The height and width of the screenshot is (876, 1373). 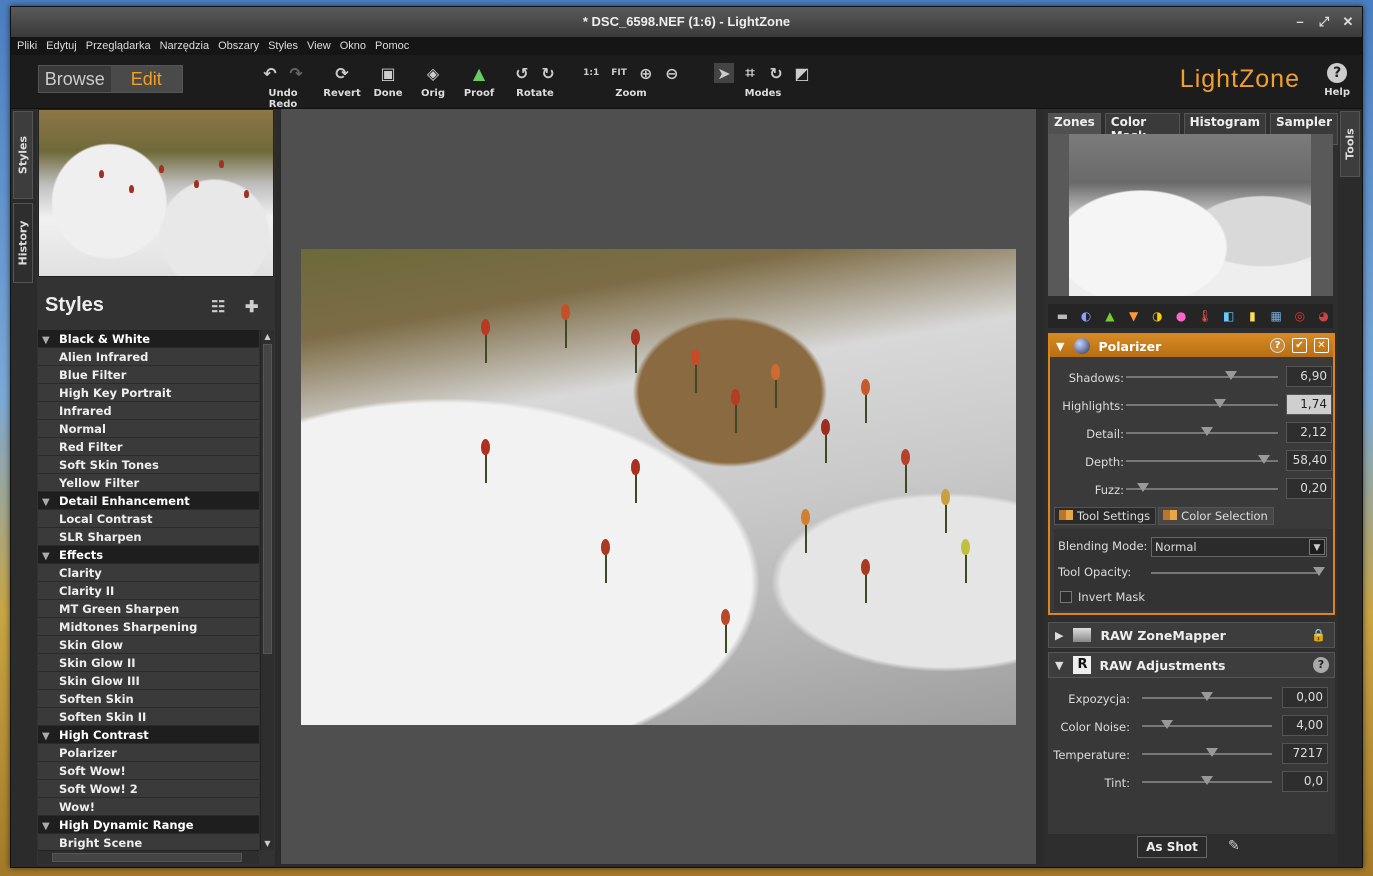 I want to click on slider-value-field: 1,74, so click(x=1309, y=404).